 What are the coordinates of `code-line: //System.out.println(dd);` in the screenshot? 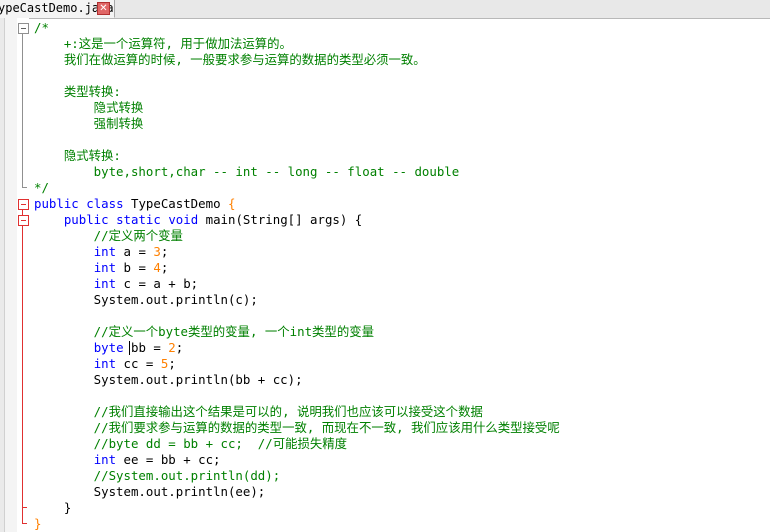 It's located at (157, 476).